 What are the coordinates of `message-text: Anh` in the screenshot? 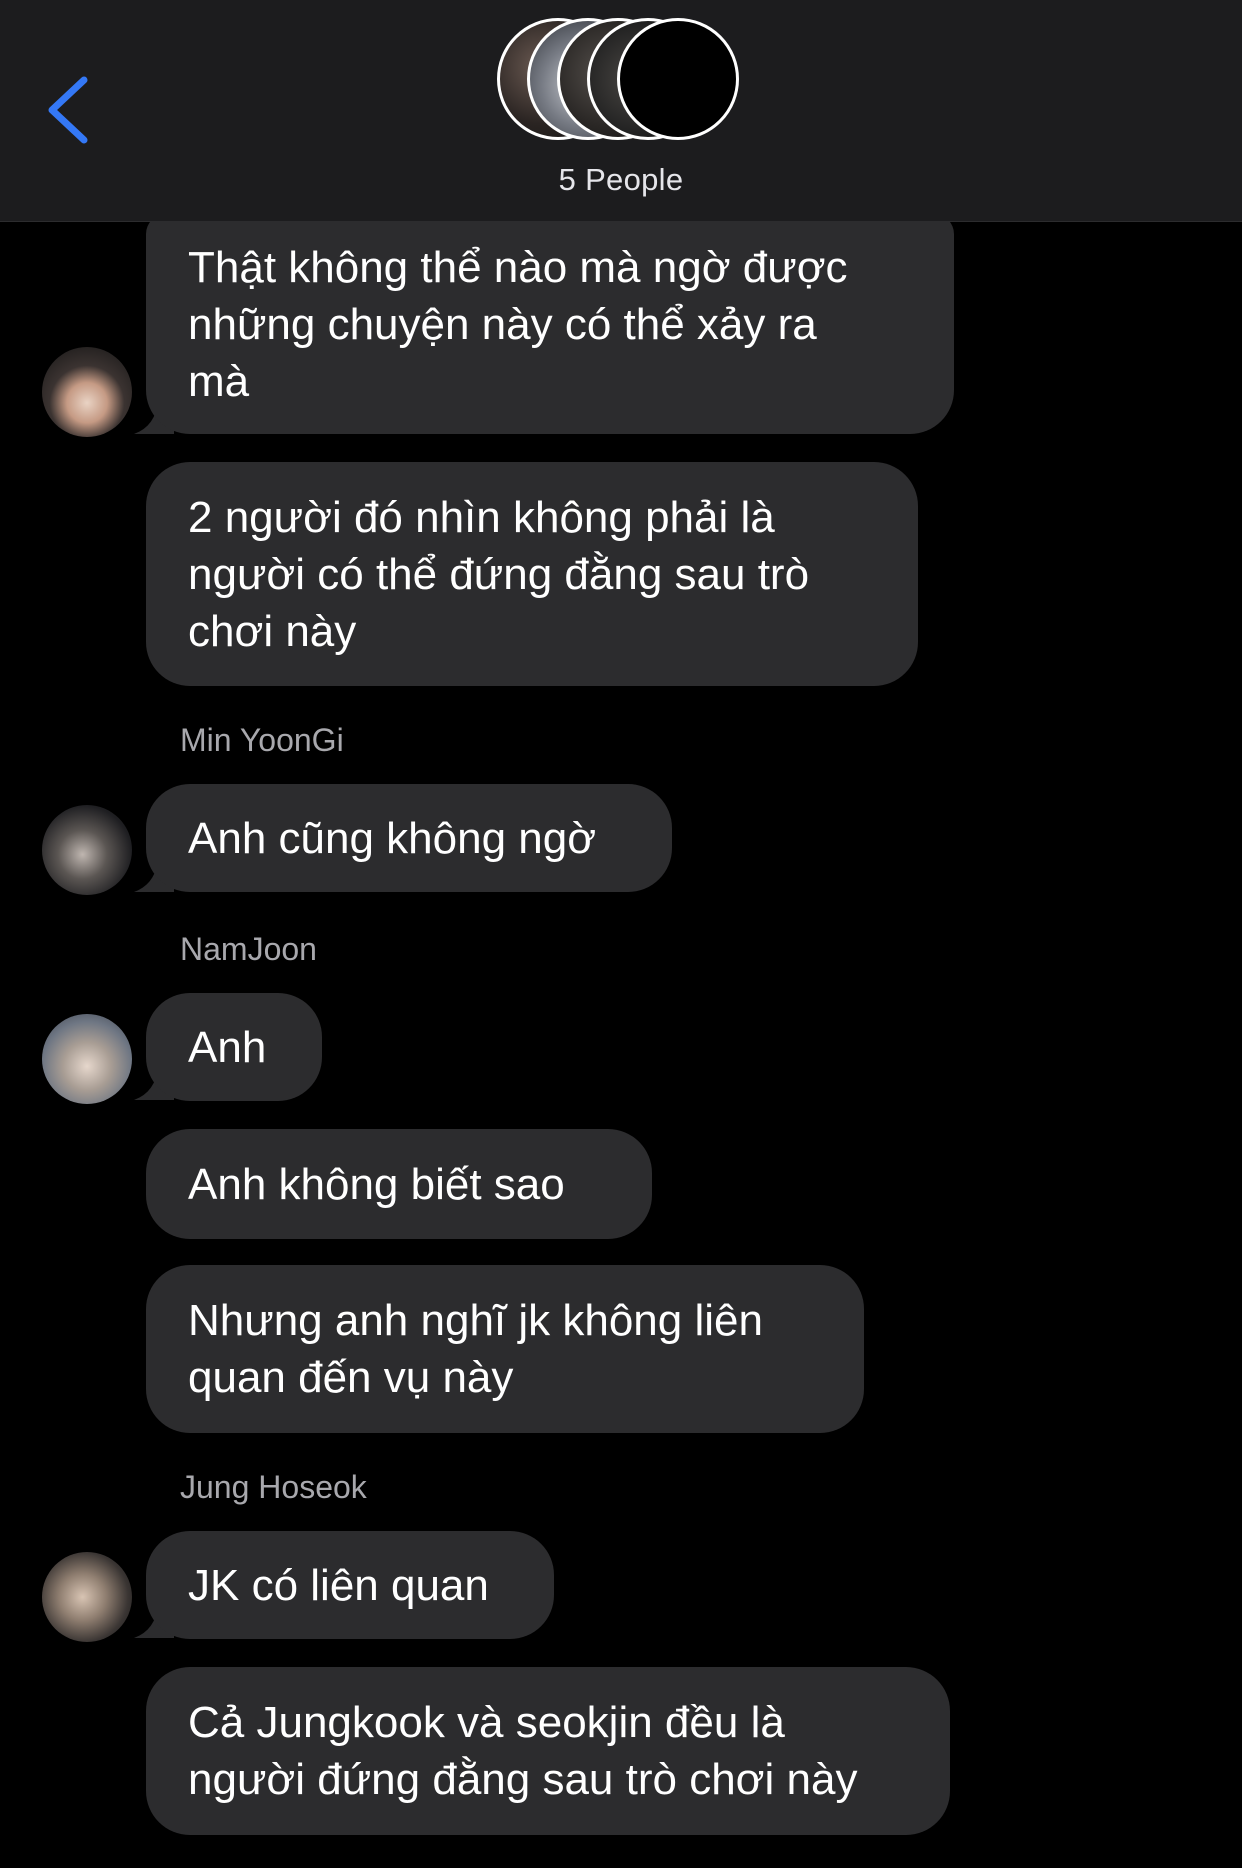 It's located at (227, 1047).